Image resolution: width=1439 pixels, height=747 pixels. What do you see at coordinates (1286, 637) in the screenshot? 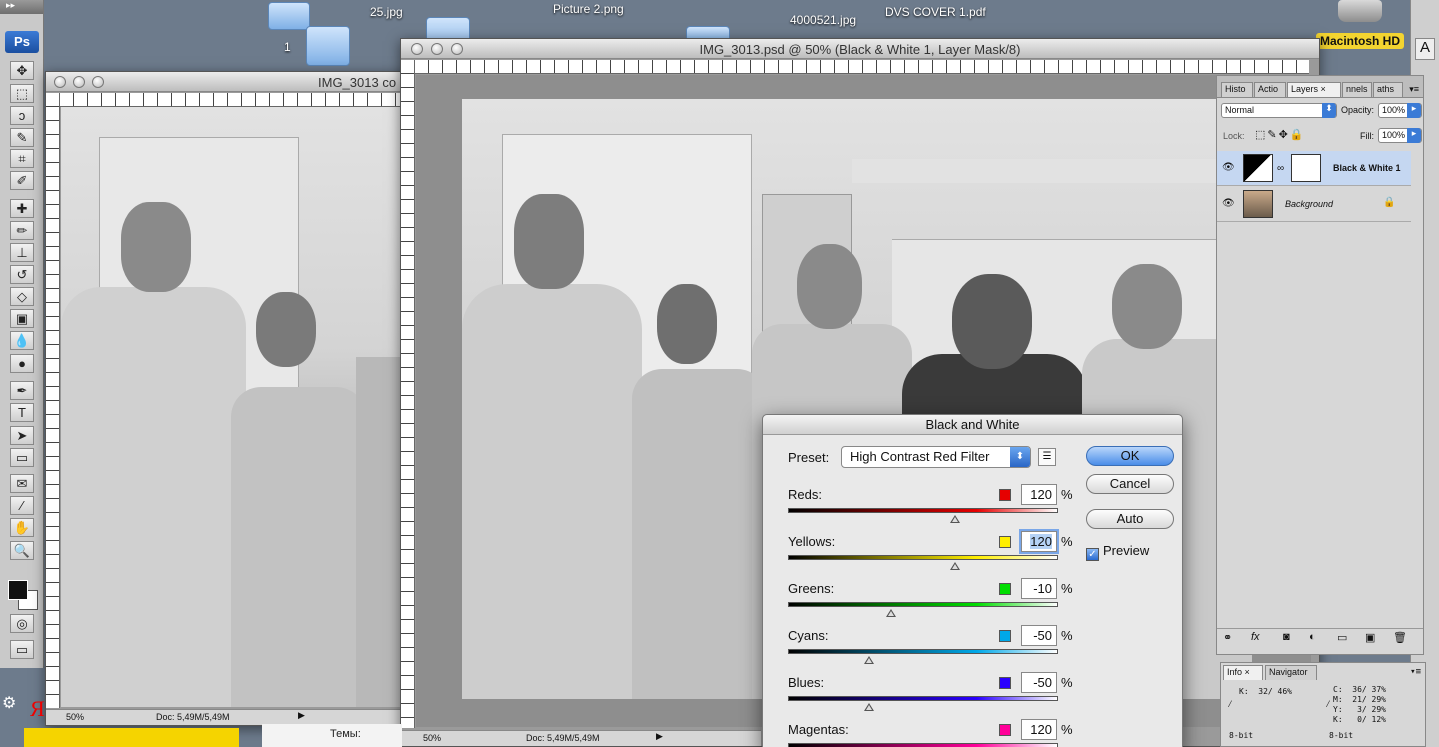
I see `add-mask-icon: ◙` at bounding box center [1286, 637].